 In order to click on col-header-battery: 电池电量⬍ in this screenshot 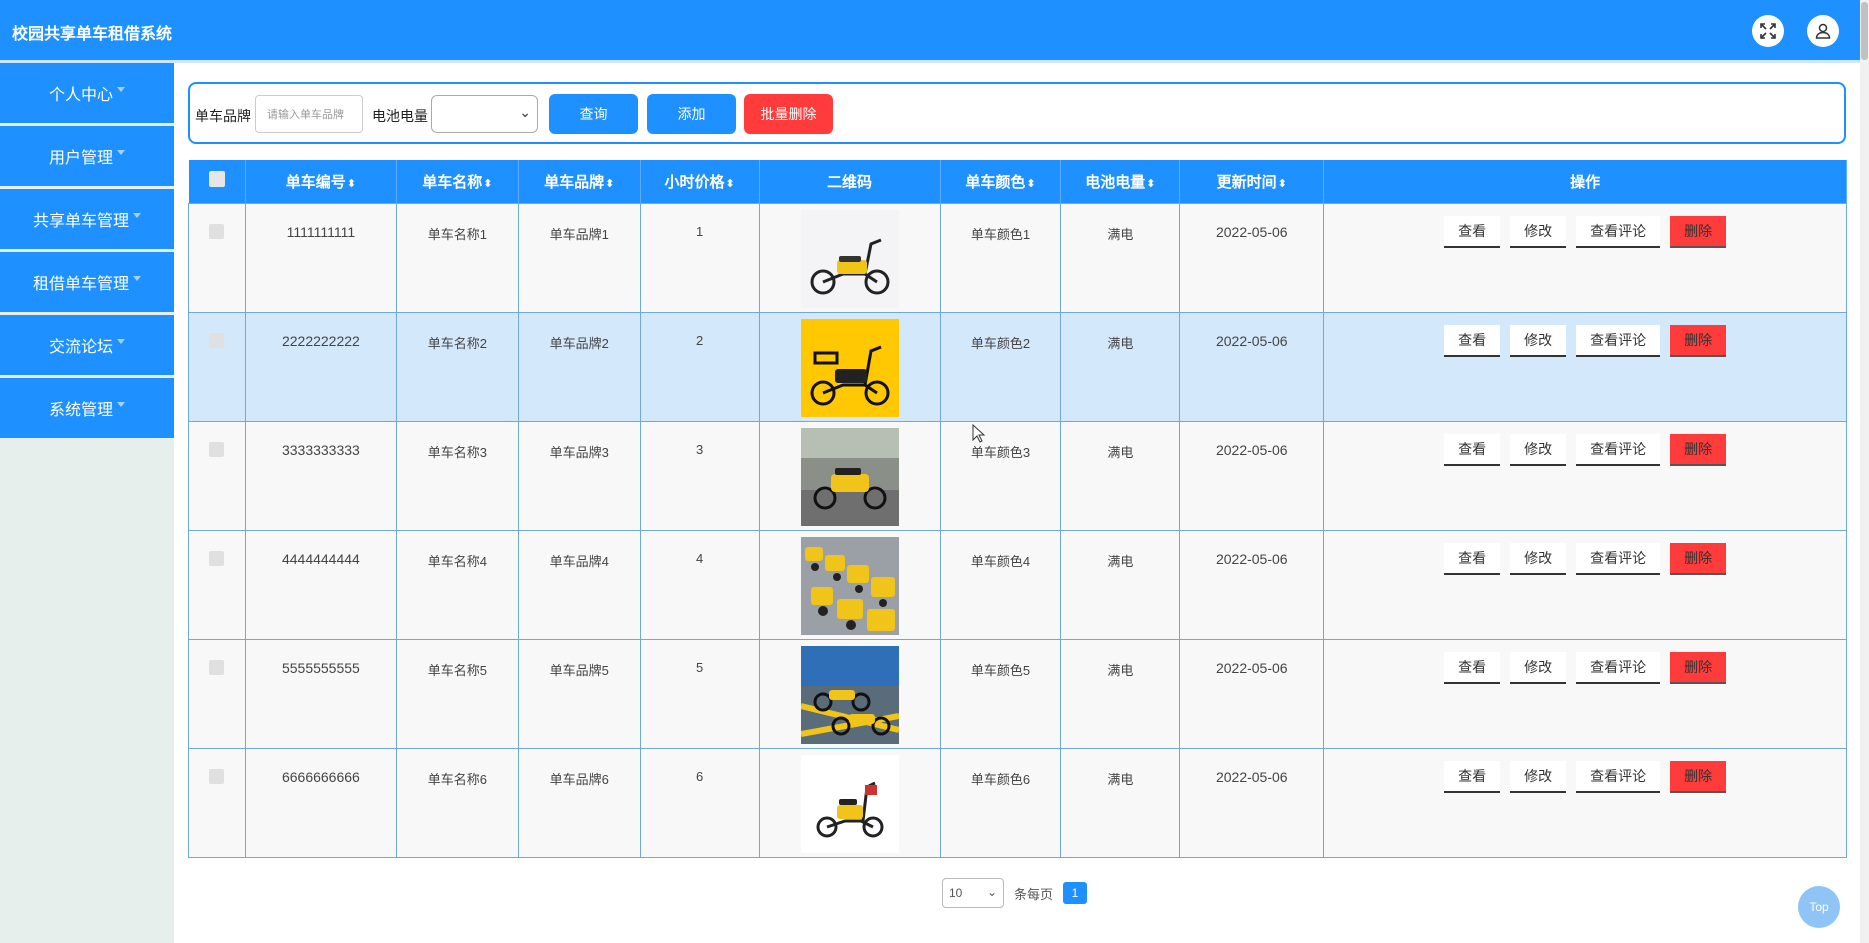, I will do `click(1120, 181)`.